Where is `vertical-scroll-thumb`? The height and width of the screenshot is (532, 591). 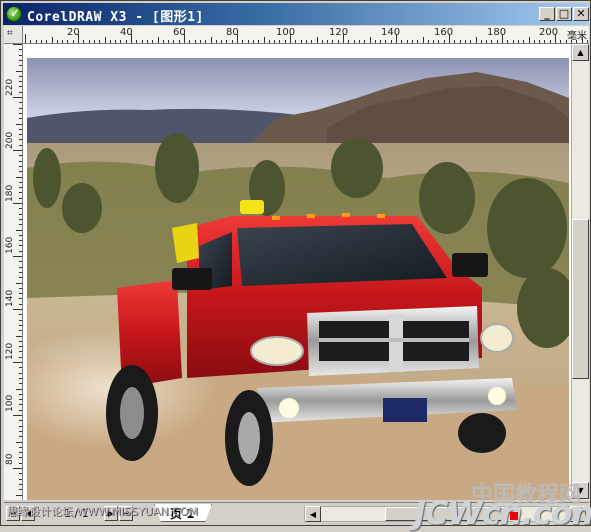
vertical-scroll-thumb is located at coordinates (580, 299).